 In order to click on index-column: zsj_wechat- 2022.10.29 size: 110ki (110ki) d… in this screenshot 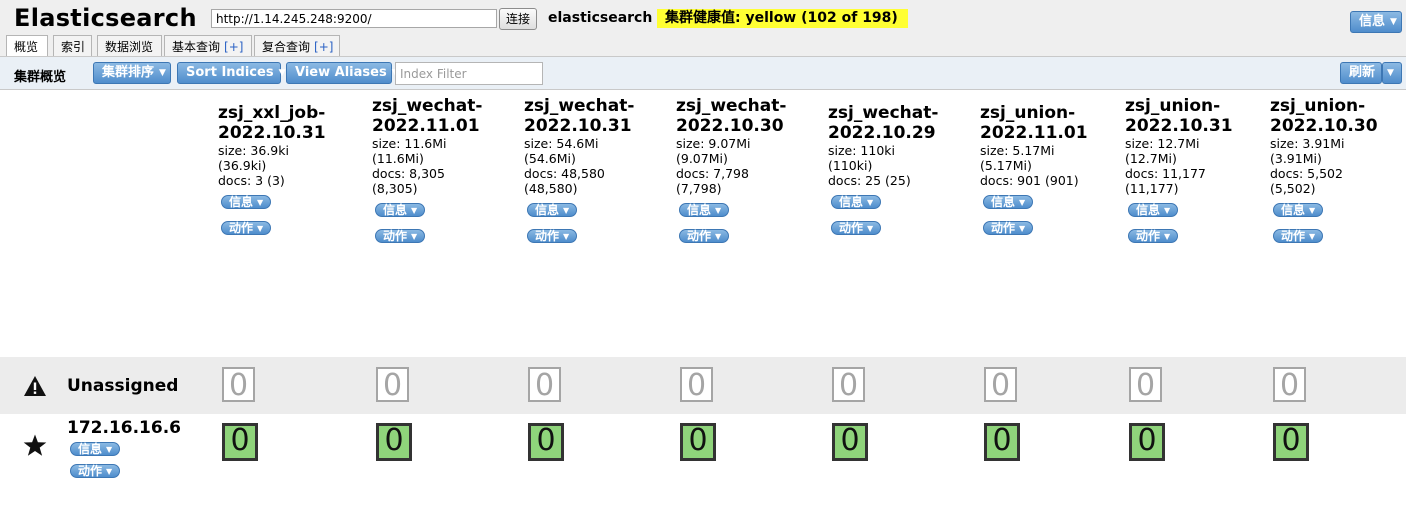, I will do `click(898, 169)`.